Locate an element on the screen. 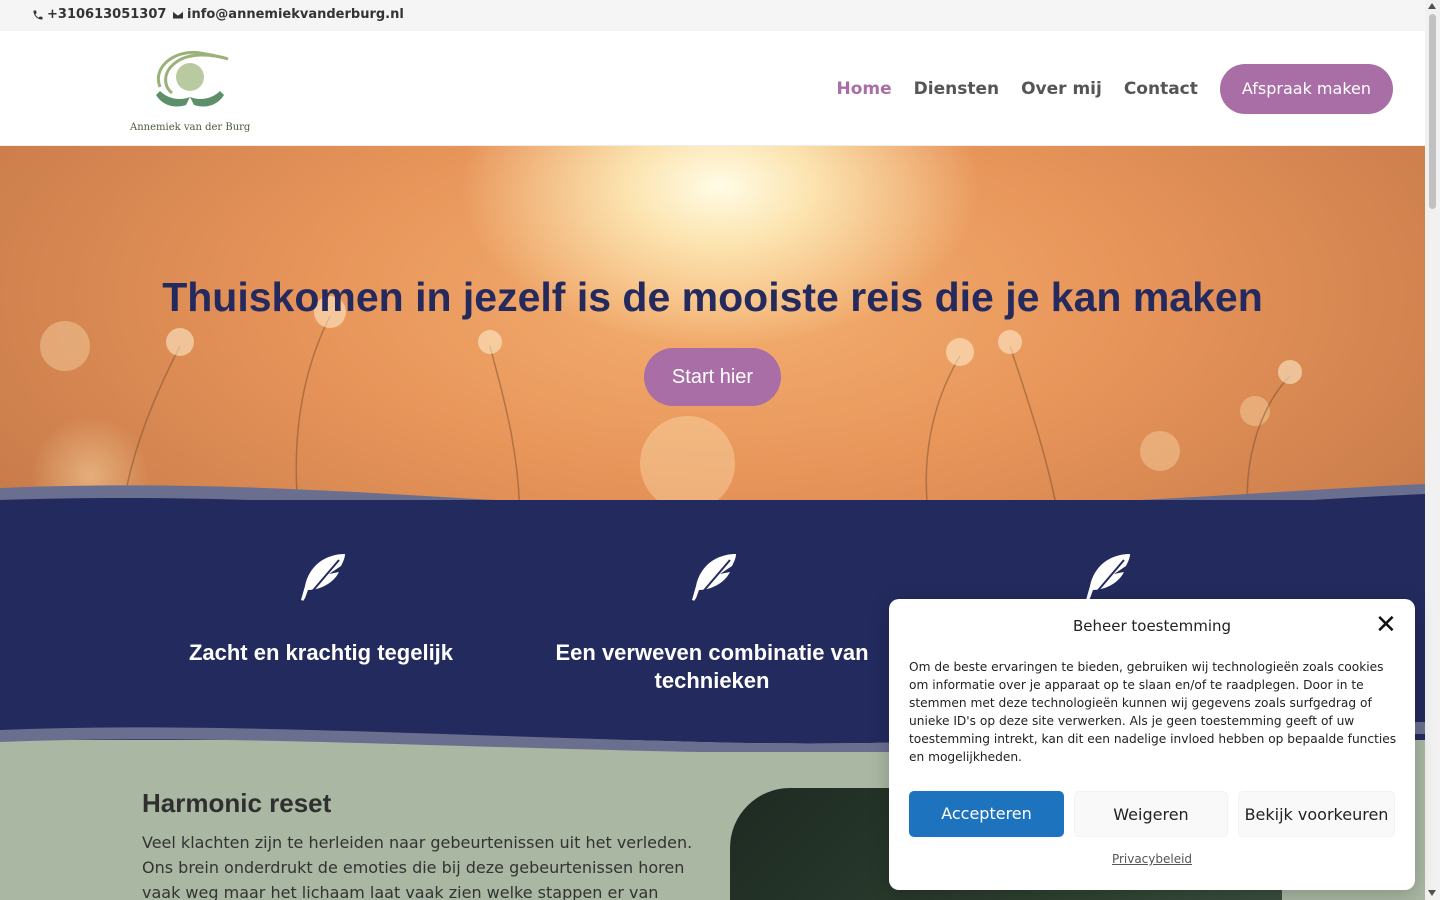  deny-button: Weigeren is located at coordinates (1151, 814).